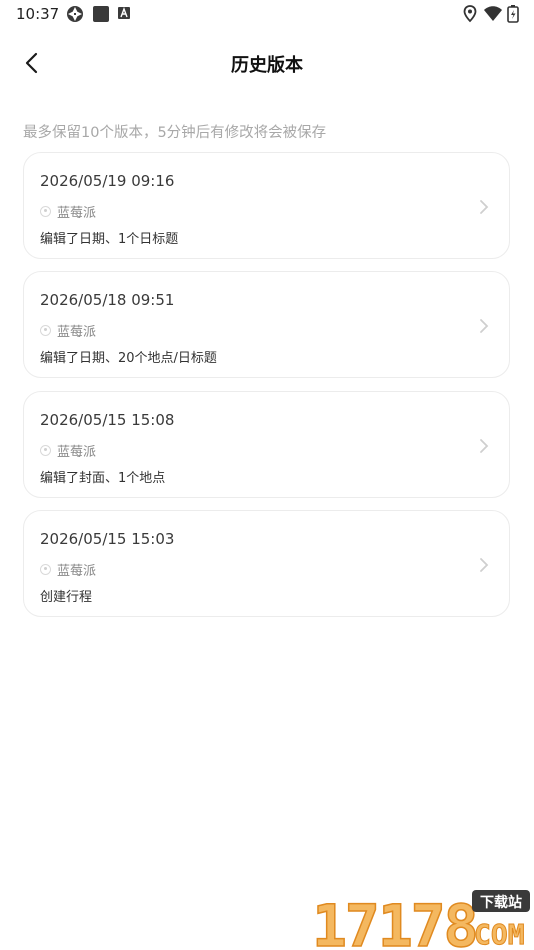  What do you see at coordinates (101, 14) in the screenshot?
I see `square-app-icon` at bounding box center [101, 14].